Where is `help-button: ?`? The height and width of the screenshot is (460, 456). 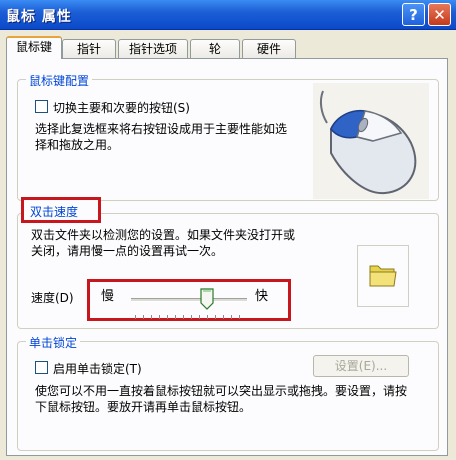 help-button: ? is located at coordinates (413, 14).